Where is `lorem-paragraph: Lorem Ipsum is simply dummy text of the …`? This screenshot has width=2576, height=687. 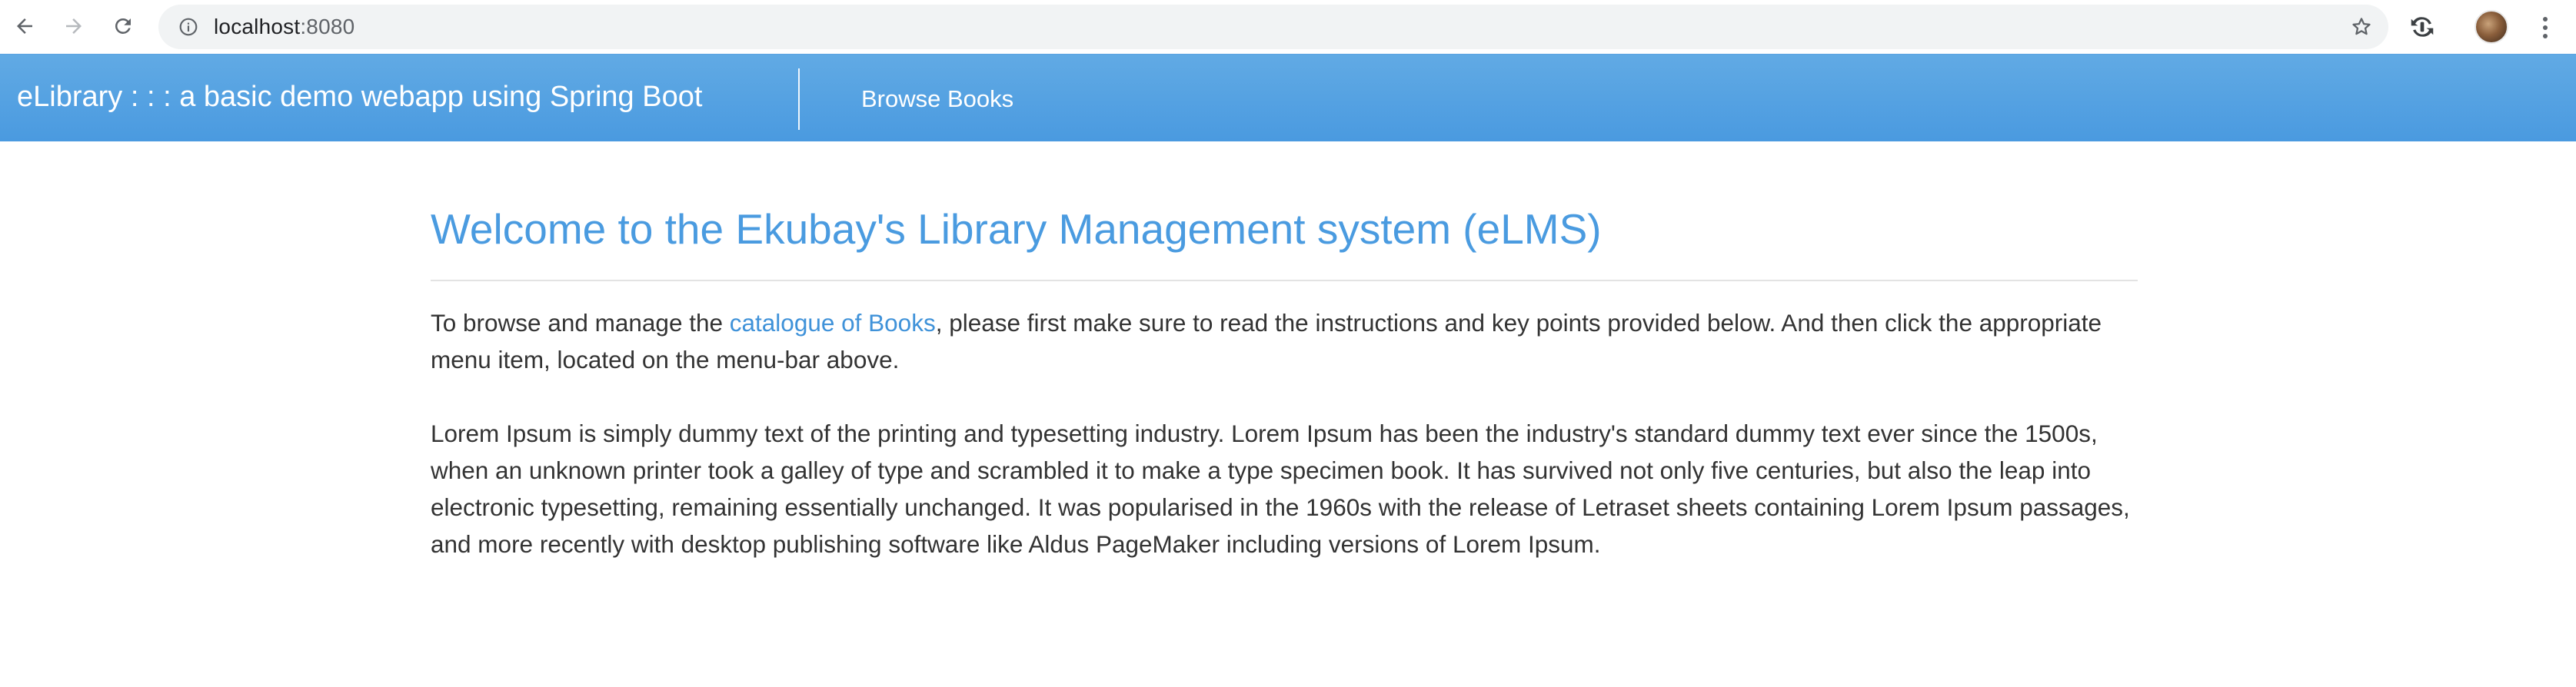 lorem-paragraph: Lorem Ipsum is simply dummy text of the … is located at coordinates (1281, 489).